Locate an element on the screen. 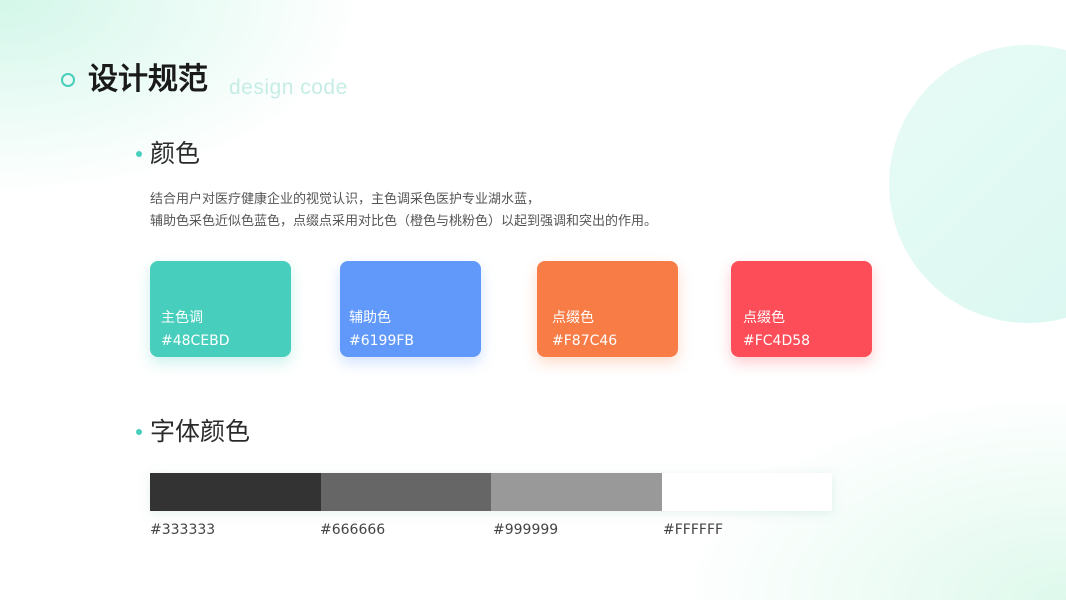  swatch-name: 主色调 is located at coordinates (182, 318).